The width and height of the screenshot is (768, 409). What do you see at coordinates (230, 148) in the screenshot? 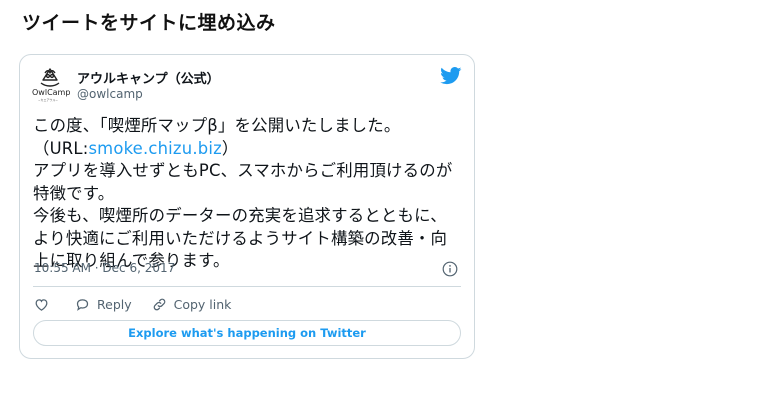
I see `url-suffix: ）` at bounding box center [230, 148].